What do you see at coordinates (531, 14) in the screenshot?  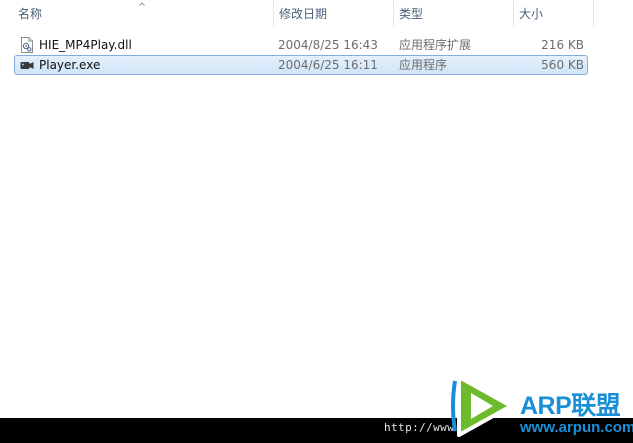 I see `column-size-header: 大小` at bounding box center [531, 14].